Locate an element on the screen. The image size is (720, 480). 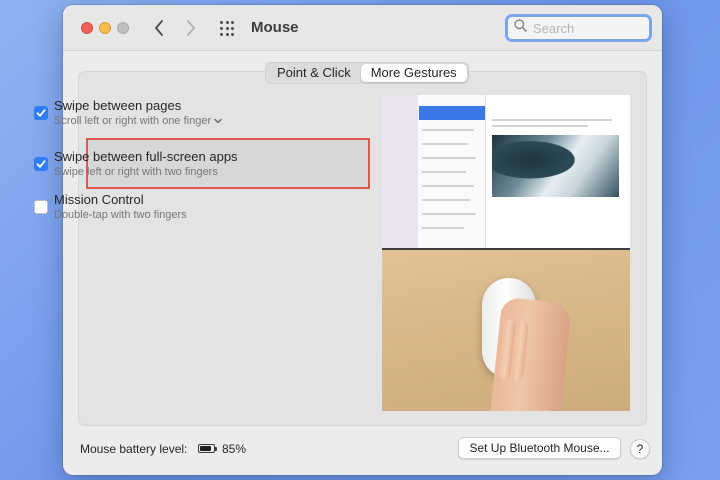
search-icon is located at coordinates (520, 28).